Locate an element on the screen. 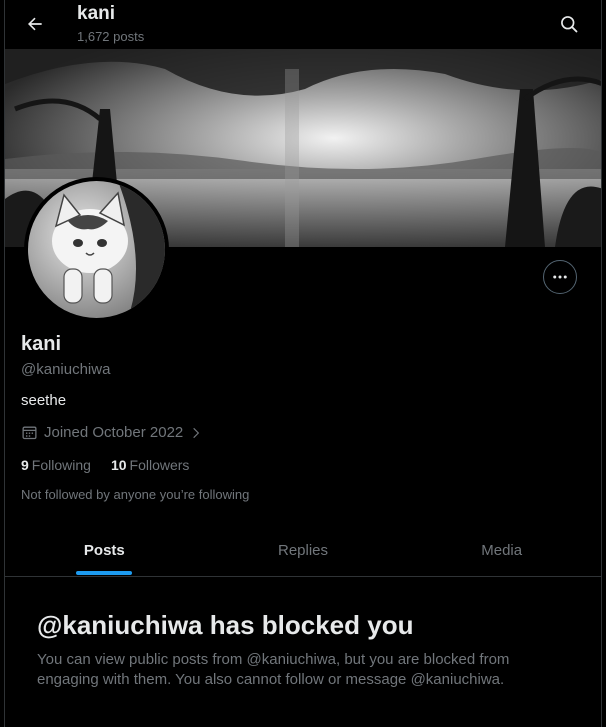 The height and width of the screenshot is (727, 606). tab-replies: Replies is located at coordinates (303, 550).